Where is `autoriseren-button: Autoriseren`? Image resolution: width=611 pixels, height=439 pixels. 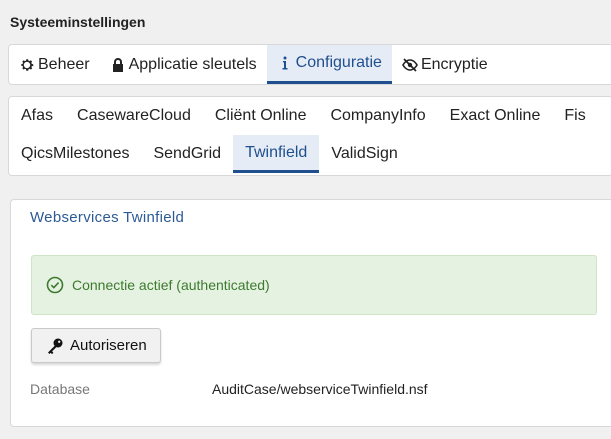
autoriseren-button: Autoriseren is located at coordinates (96, 345).